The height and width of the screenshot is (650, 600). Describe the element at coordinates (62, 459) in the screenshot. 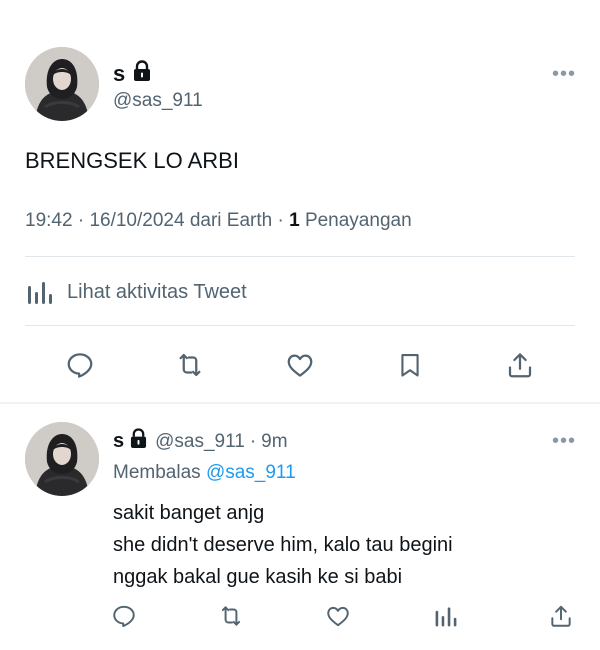

I see `reply-avatar` at that location.